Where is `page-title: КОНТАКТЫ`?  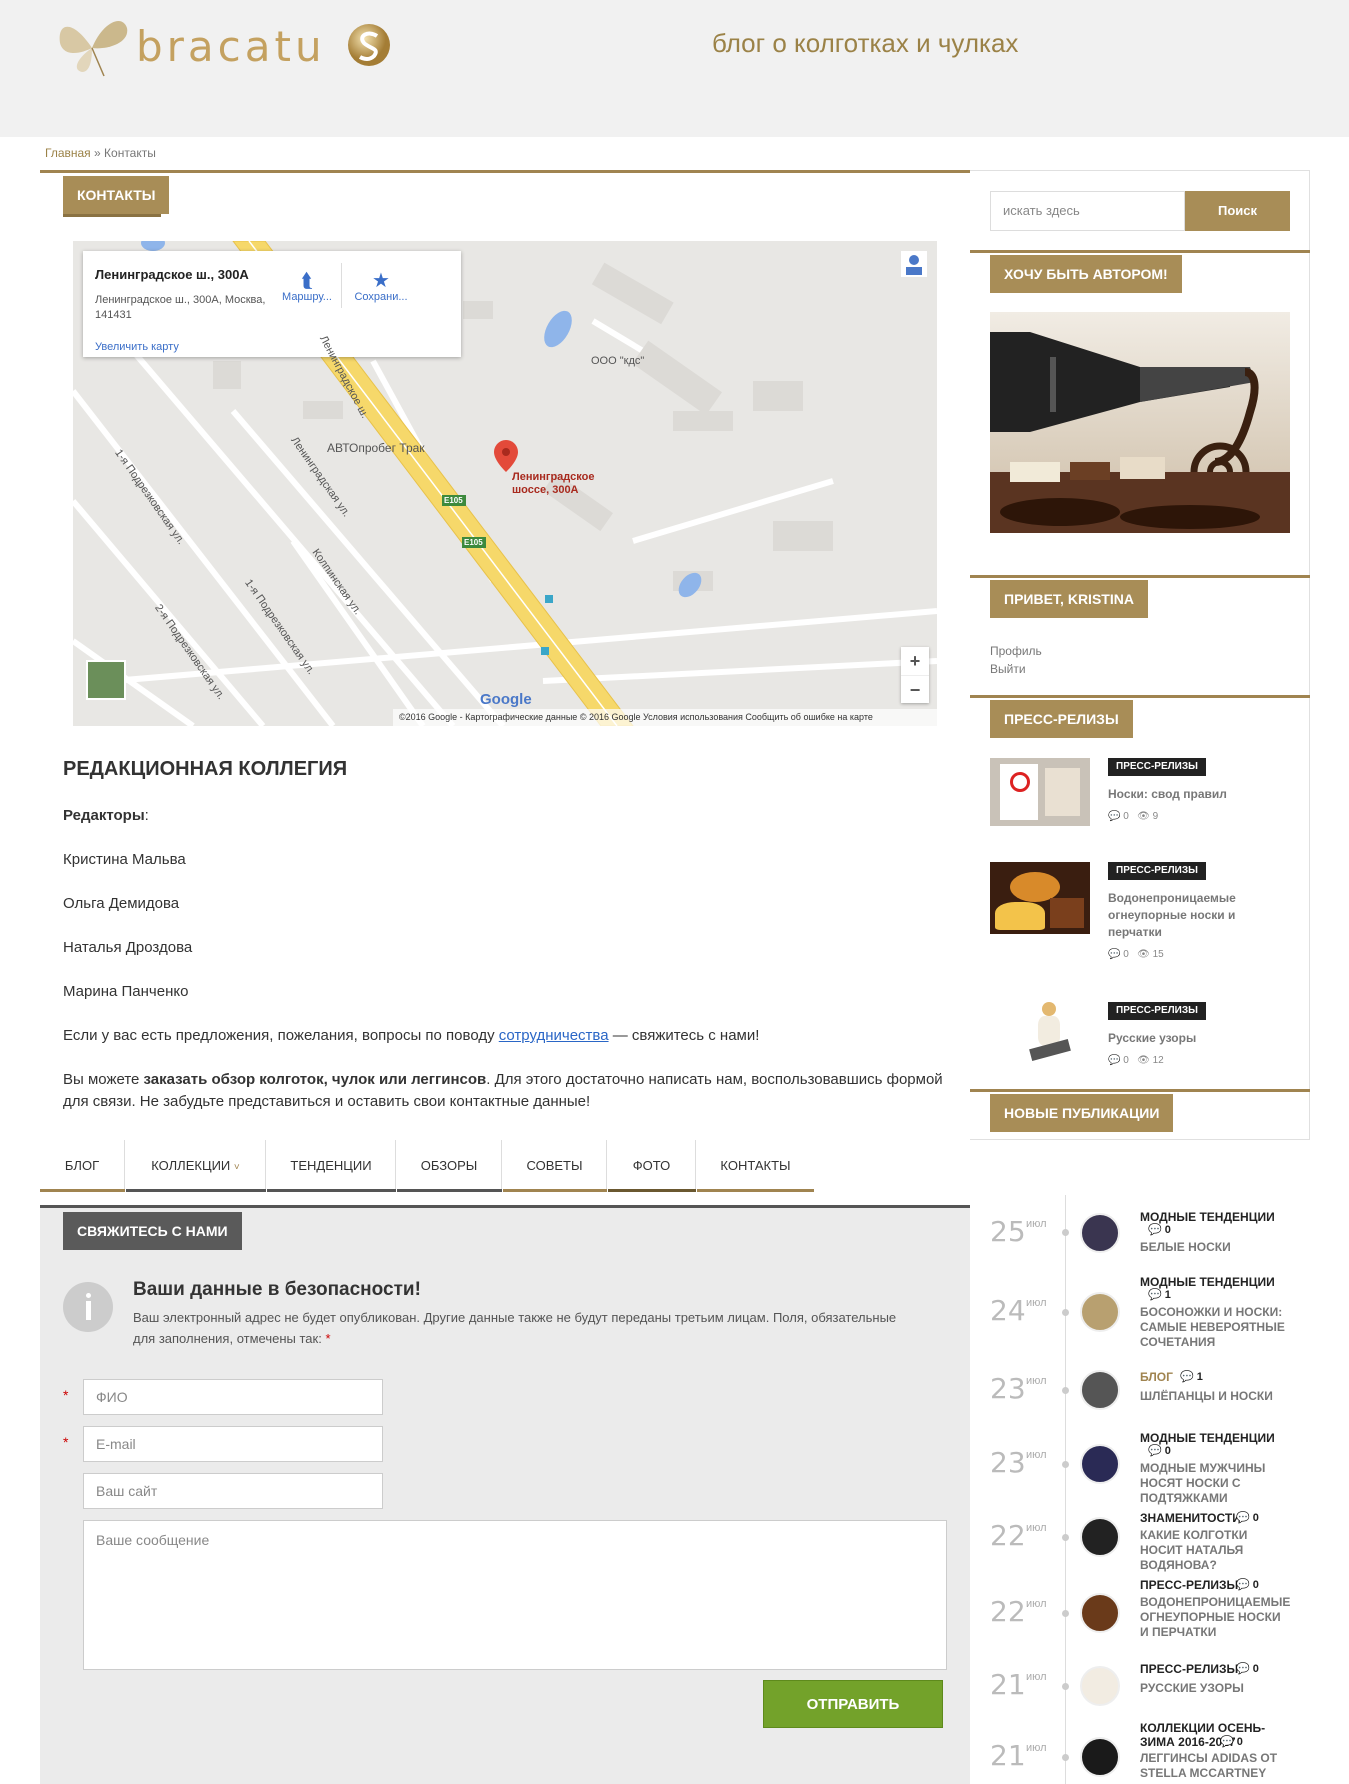 page-title: КОНТАКТЫ is located at coordinates (116, 195).